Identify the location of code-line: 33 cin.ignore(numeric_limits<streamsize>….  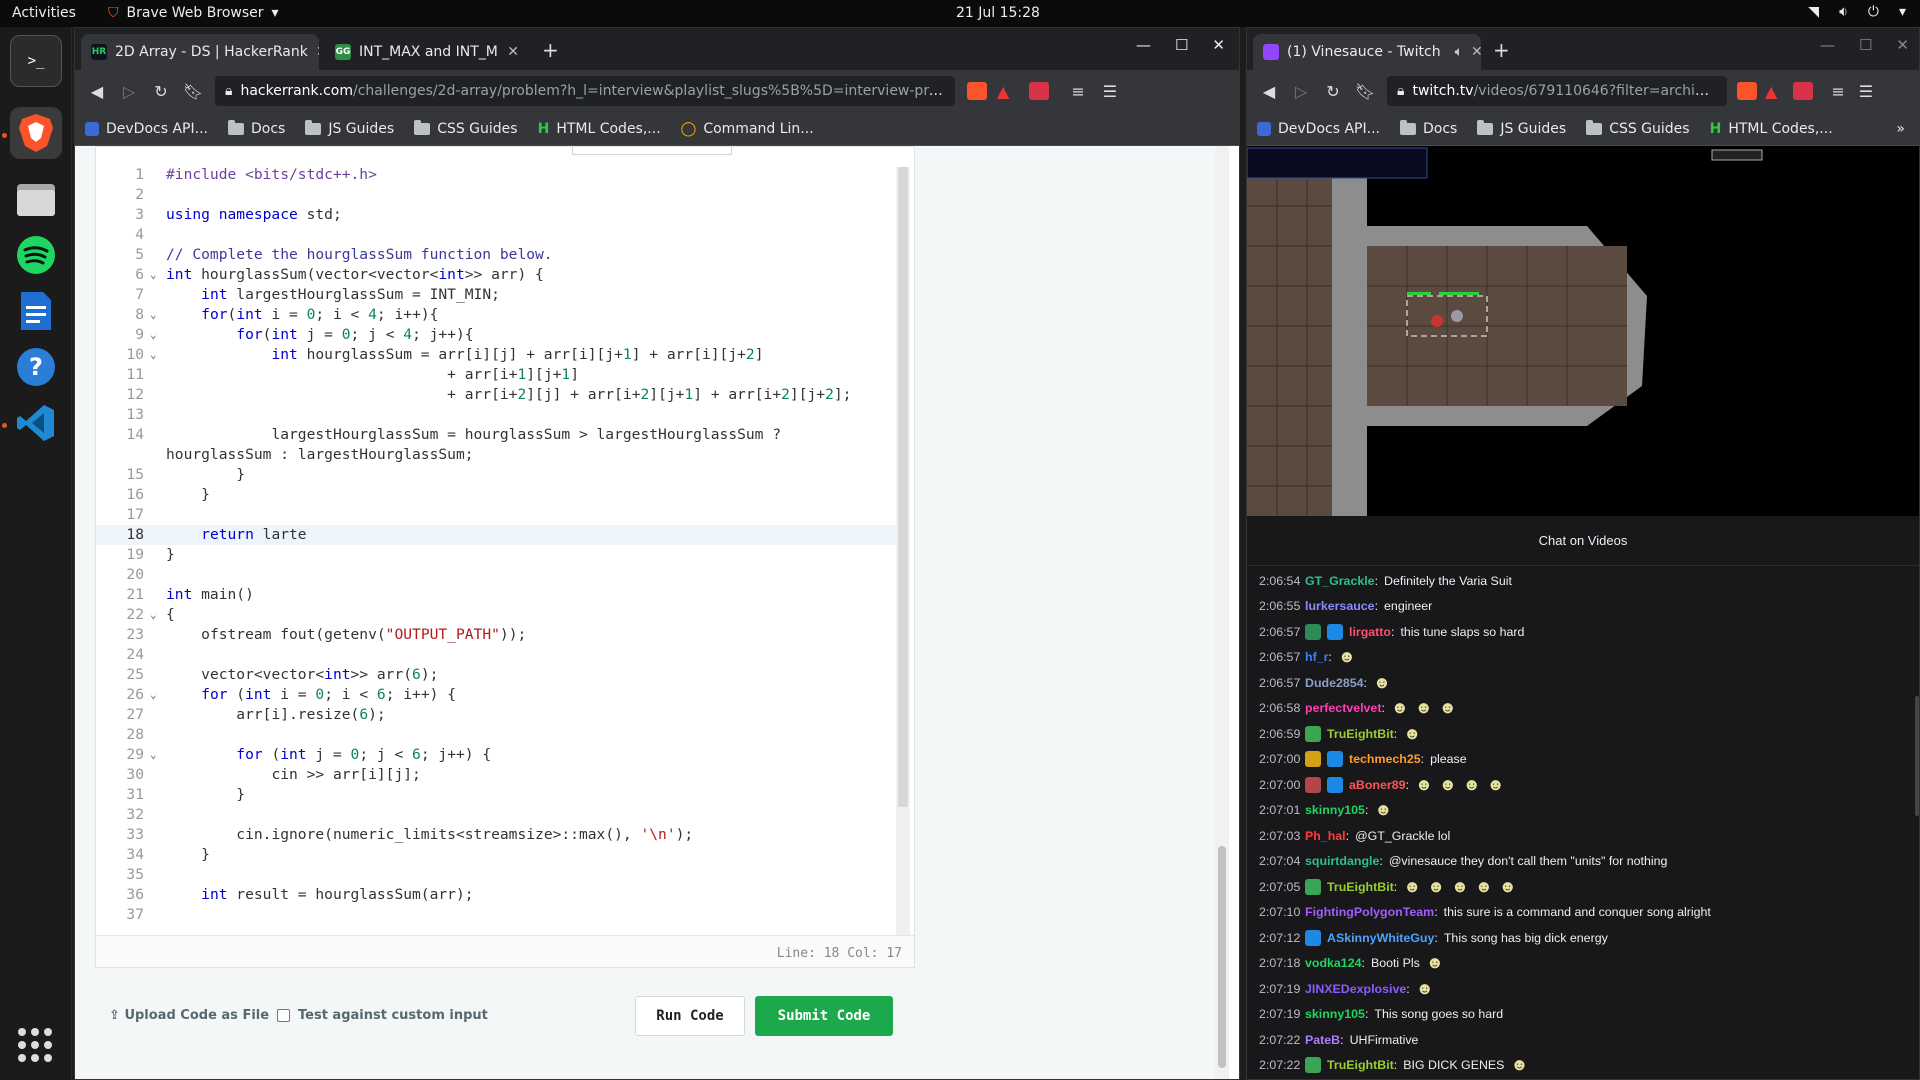
(496, 835).